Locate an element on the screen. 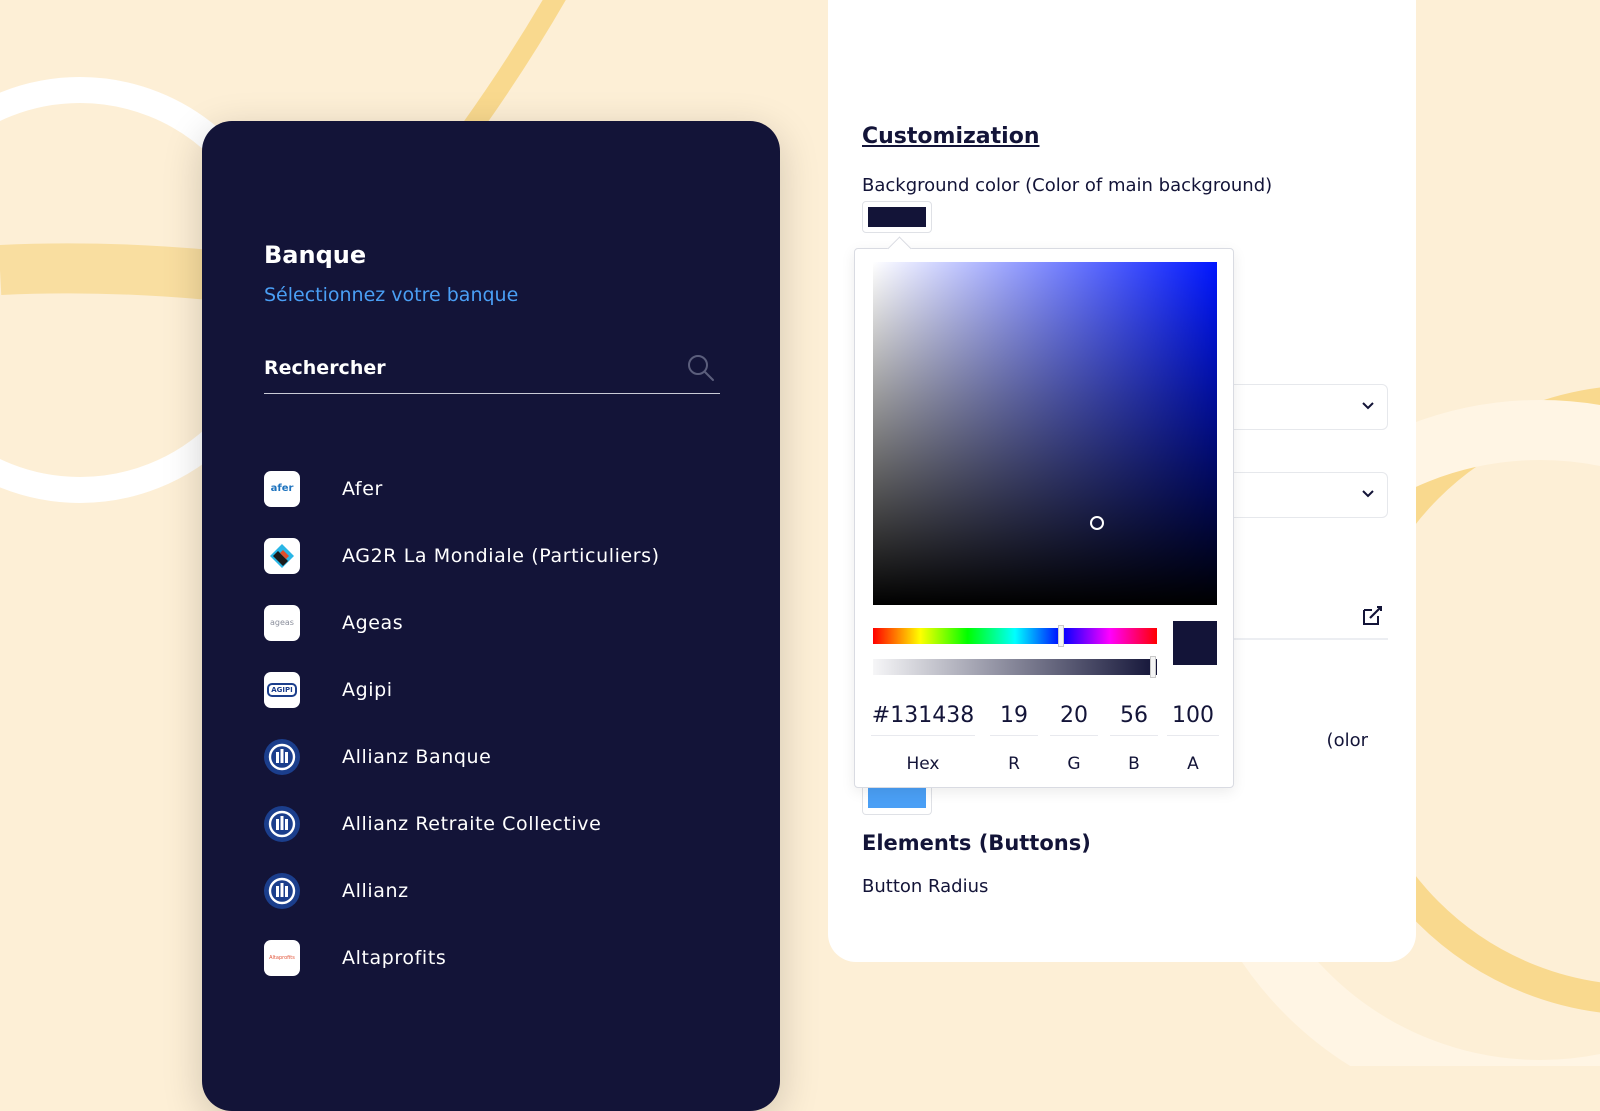 The image size is (1600, 1111). background-color-swatch-button is located at coordinates (897, 217).